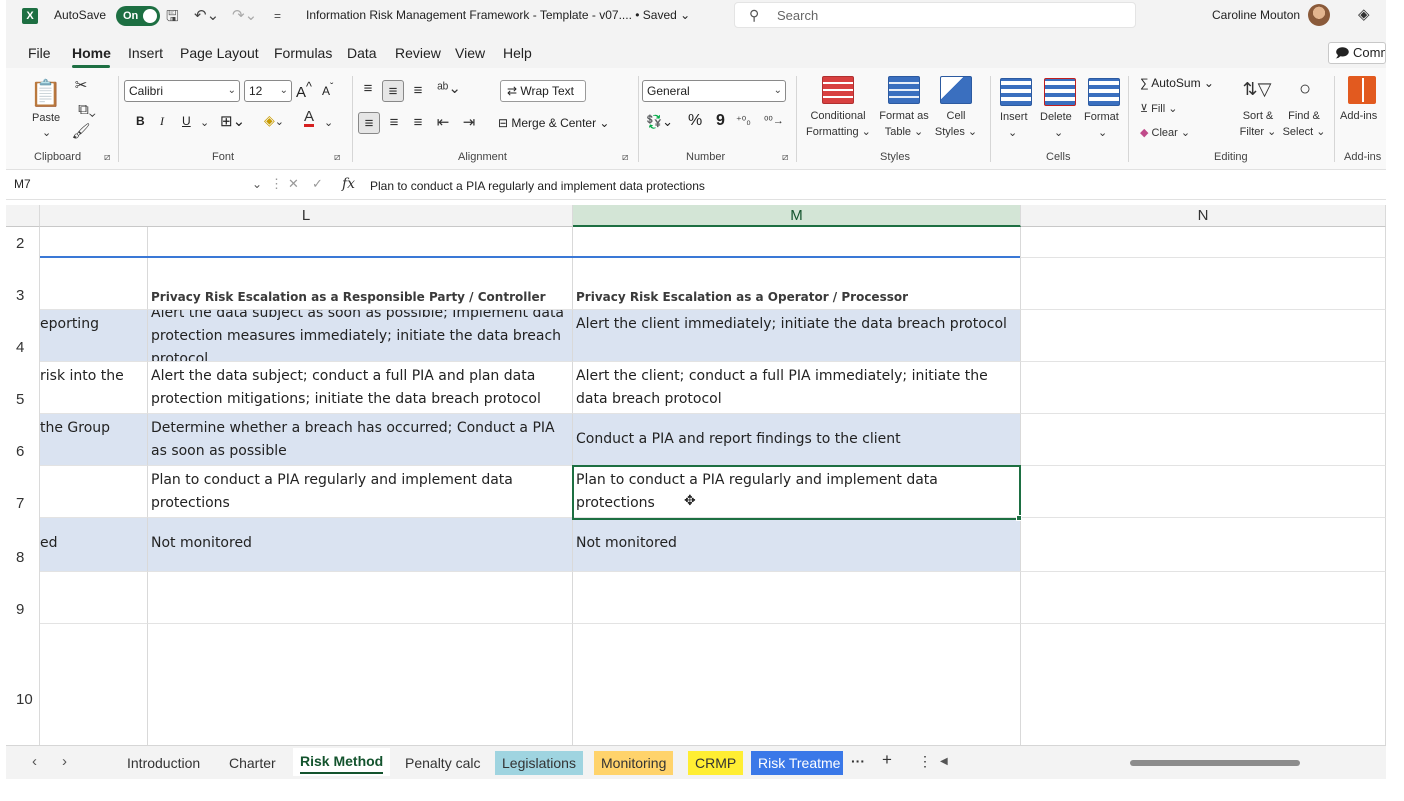  I want to click on column-header-n: N, so click(1203, 216).